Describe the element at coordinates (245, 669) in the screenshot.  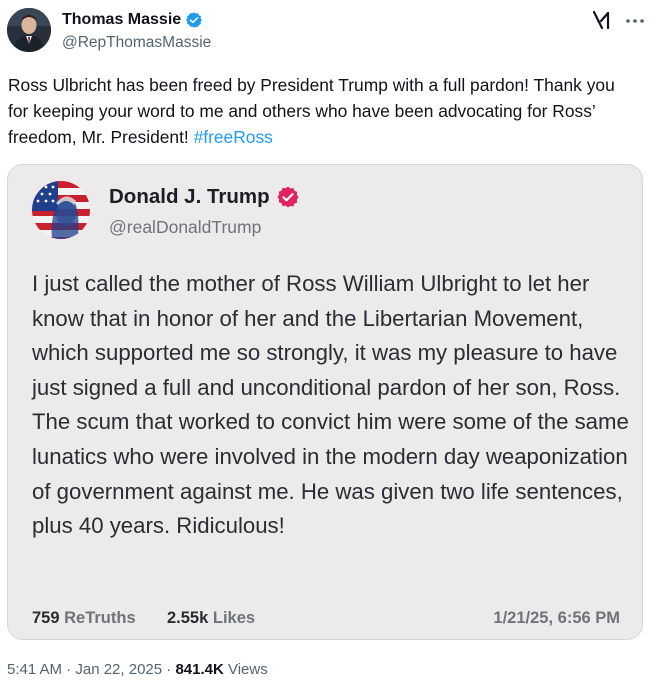
I see `views-label: Views` at that location.